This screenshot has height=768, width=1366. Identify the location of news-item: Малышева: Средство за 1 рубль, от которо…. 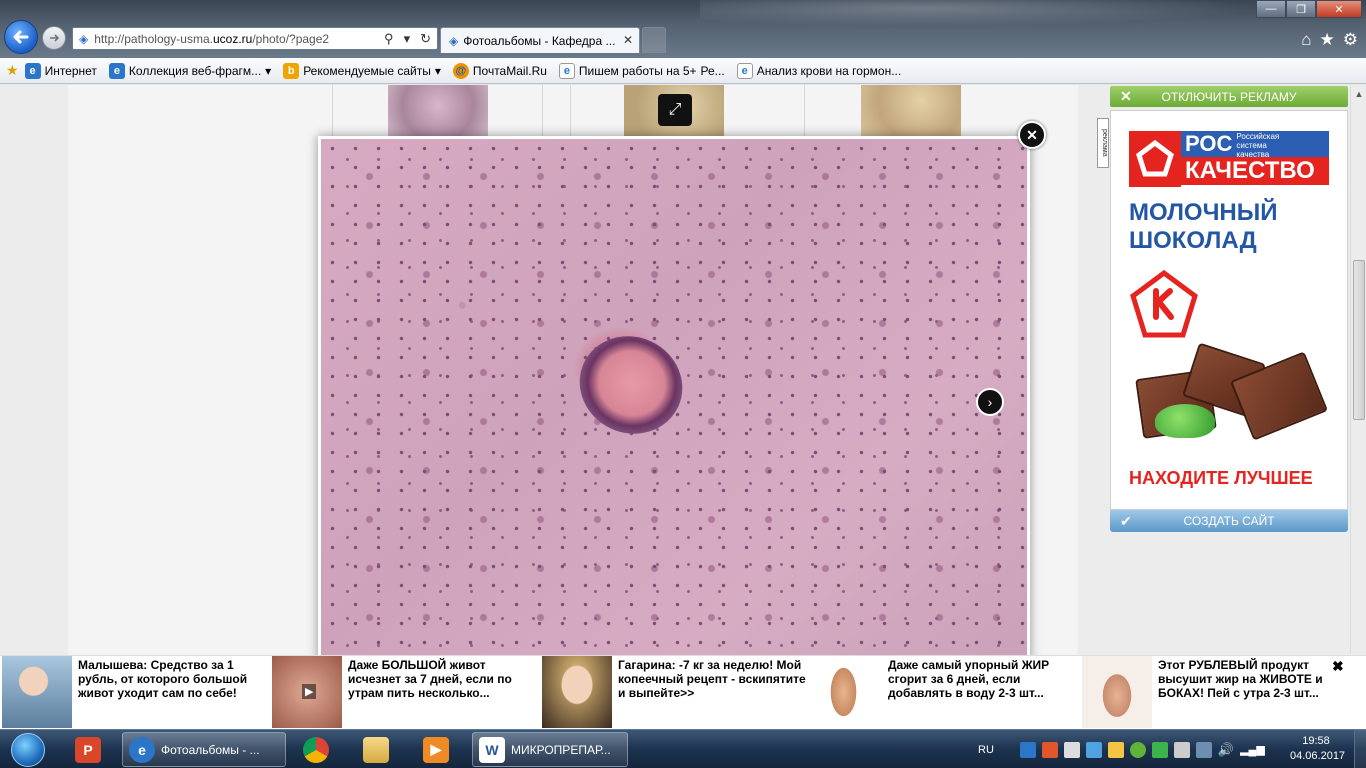
(137, 692).